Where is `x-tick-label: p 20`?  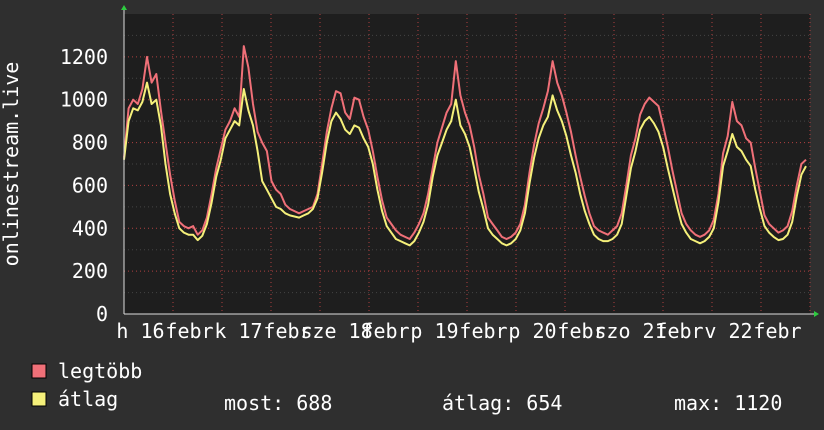
x-tick-label: p 20 is located at coordinates (532, 331).